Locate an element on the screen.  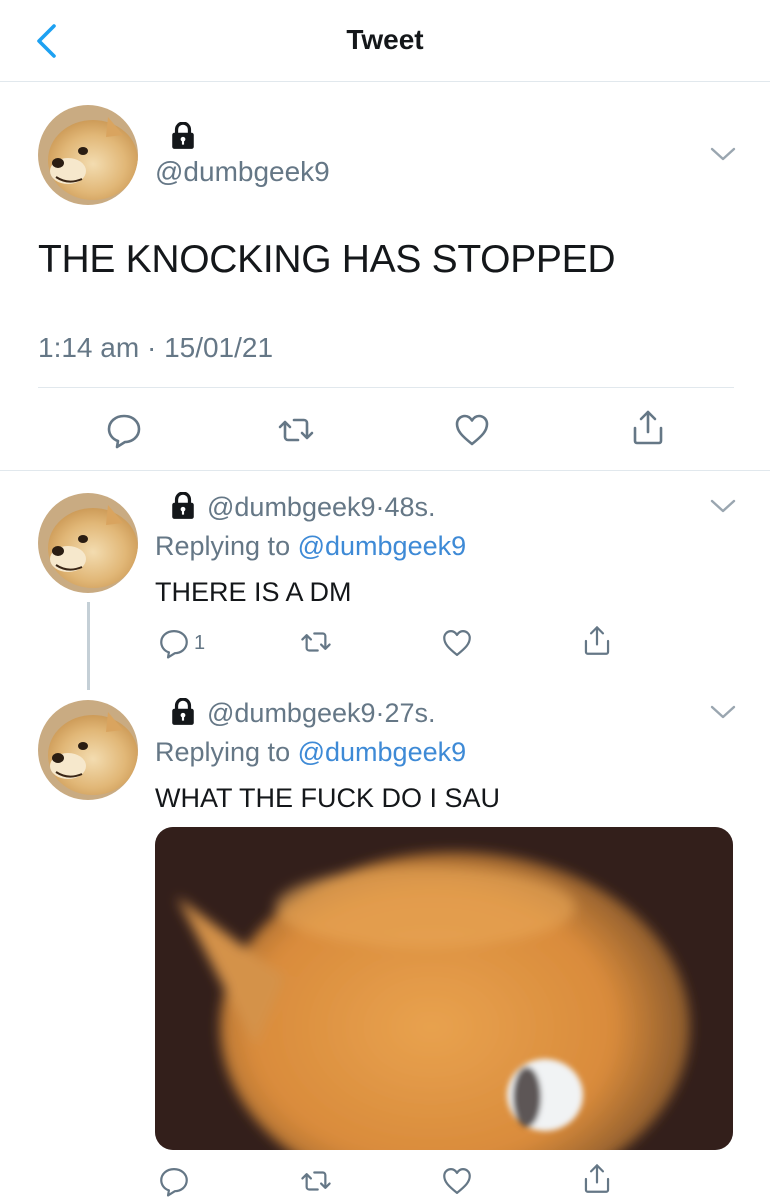
tweet-timestamp: 1:14 am · 15/01/21 is located at coordinates (155, 348).